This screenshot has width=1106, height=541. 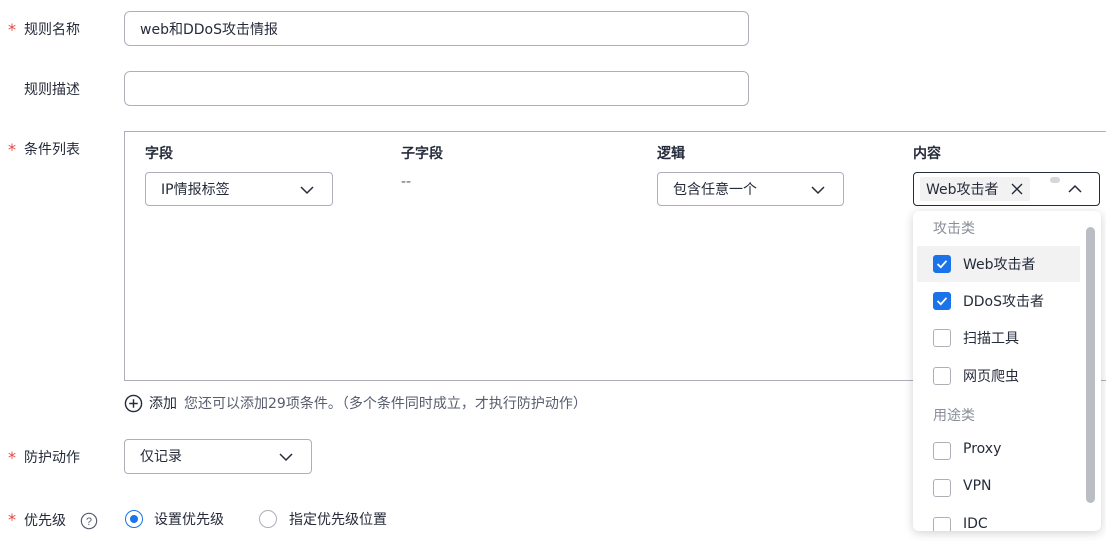 I want to click on subfield-value: --, so click(x=406, y=182).